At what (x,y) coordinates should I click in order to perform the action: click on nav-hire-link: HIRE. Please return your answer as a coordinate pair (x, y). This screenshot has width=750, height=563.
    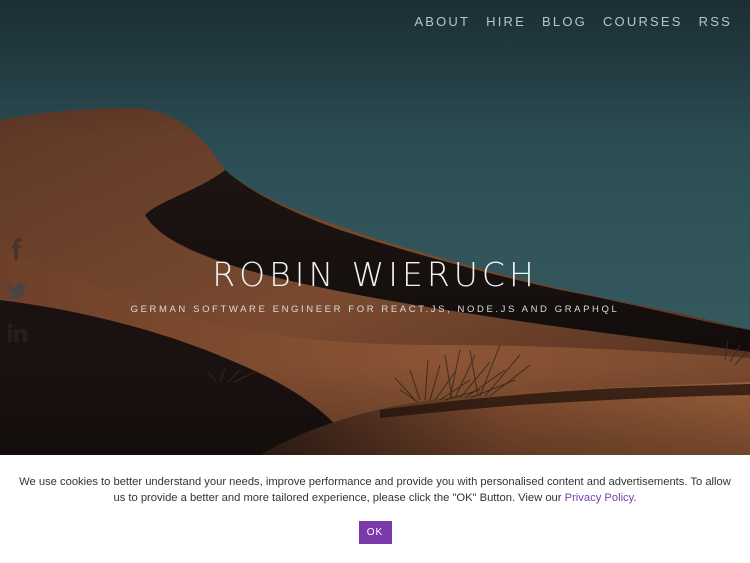
    Looking at the image, I should click on (506, 21).